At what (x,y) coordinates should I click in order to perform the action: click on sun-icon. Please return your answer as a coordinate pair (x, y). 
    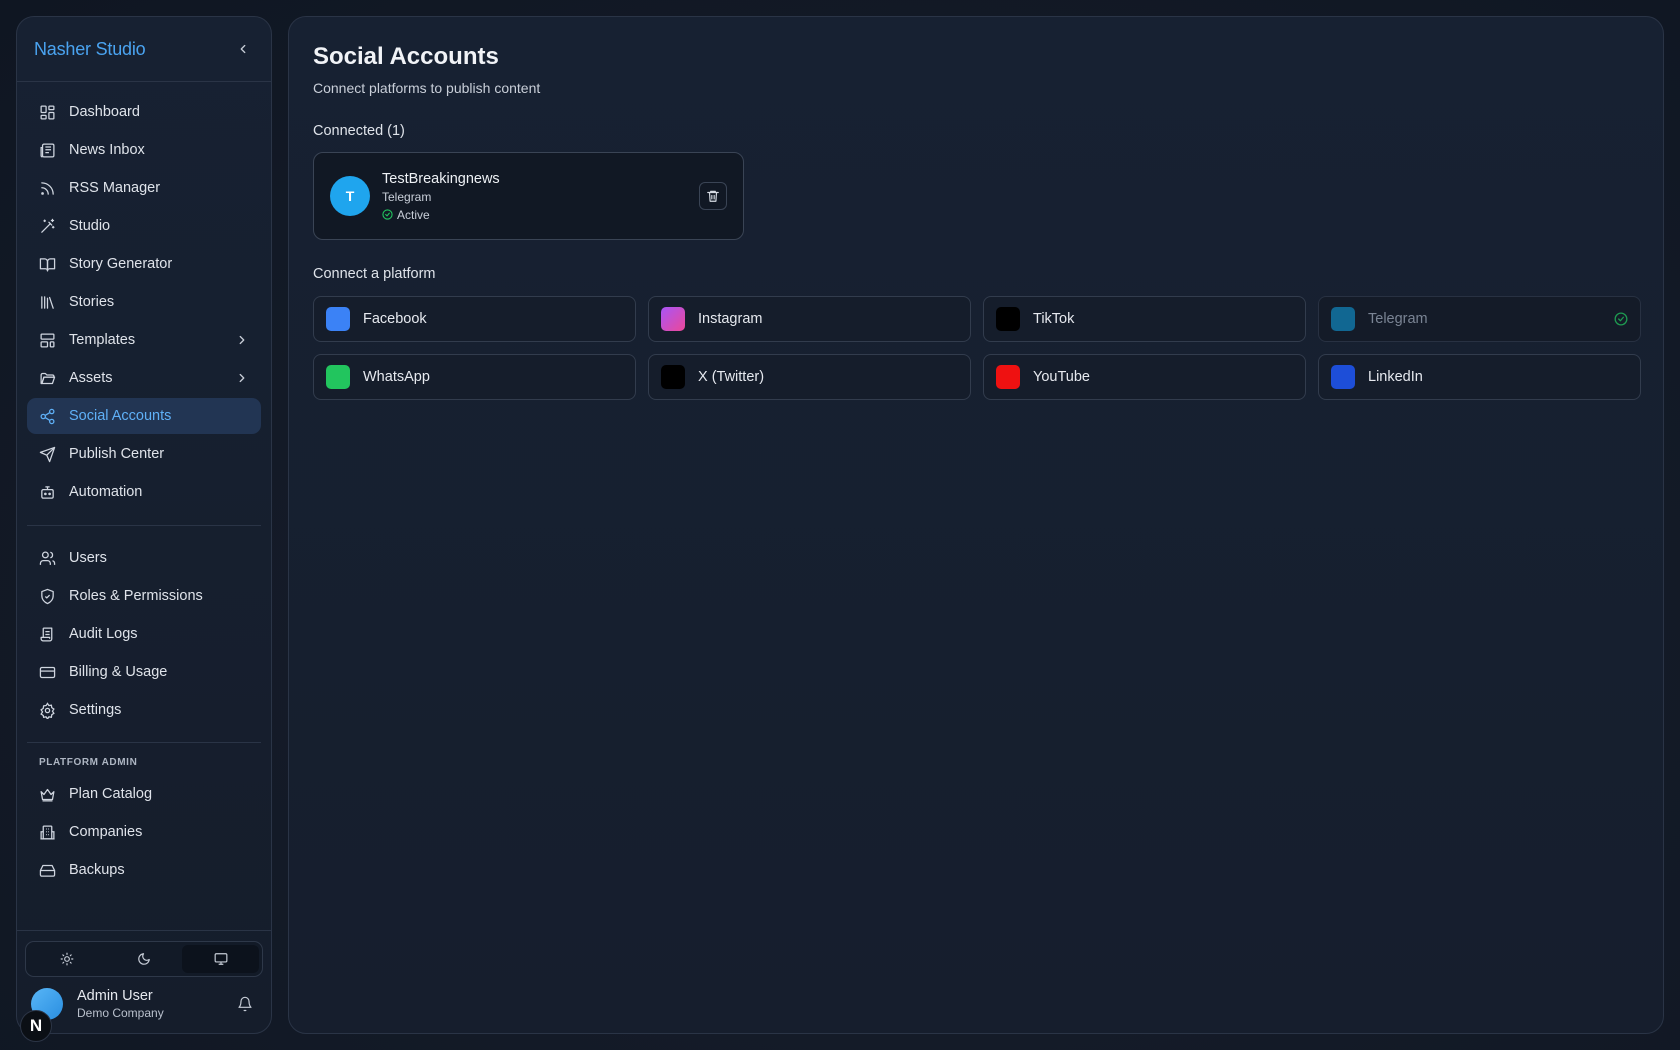
    Looking at the image, I should click on (67, 959).